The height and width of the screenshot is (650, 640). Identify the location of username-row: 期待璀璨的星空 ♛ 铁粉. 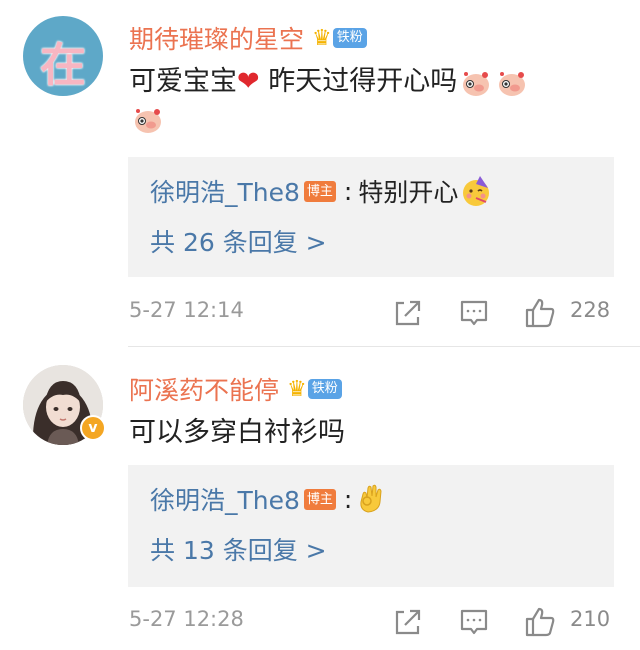
(248, 38).